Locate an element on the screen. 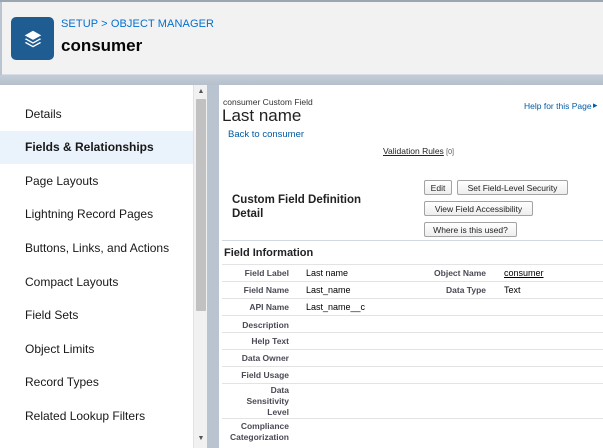 The image size is (603, 448). scrollbar-thumb is located at coordinates (201, 205).